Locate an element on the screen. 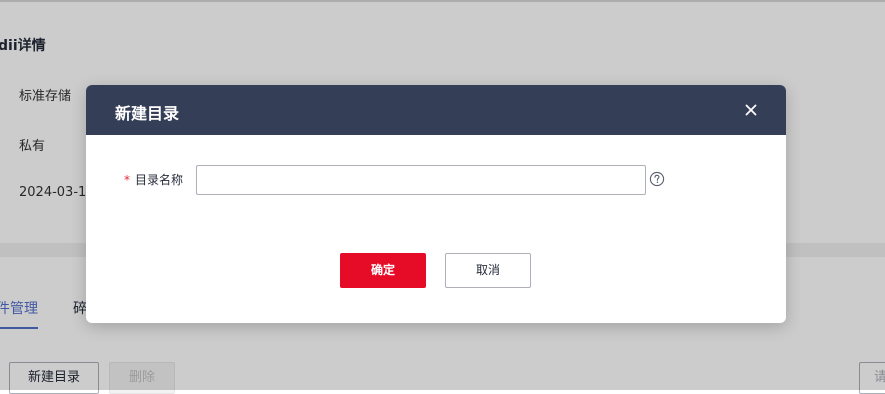 Image resolution: width=885 pixels, height=394 pixels. confirm-button: 确定 is located at coordinates (383, 270).